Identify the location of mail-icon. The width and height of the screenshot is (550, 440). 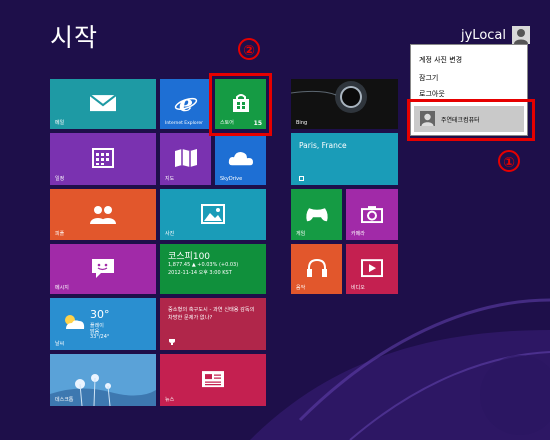
(103, 103).